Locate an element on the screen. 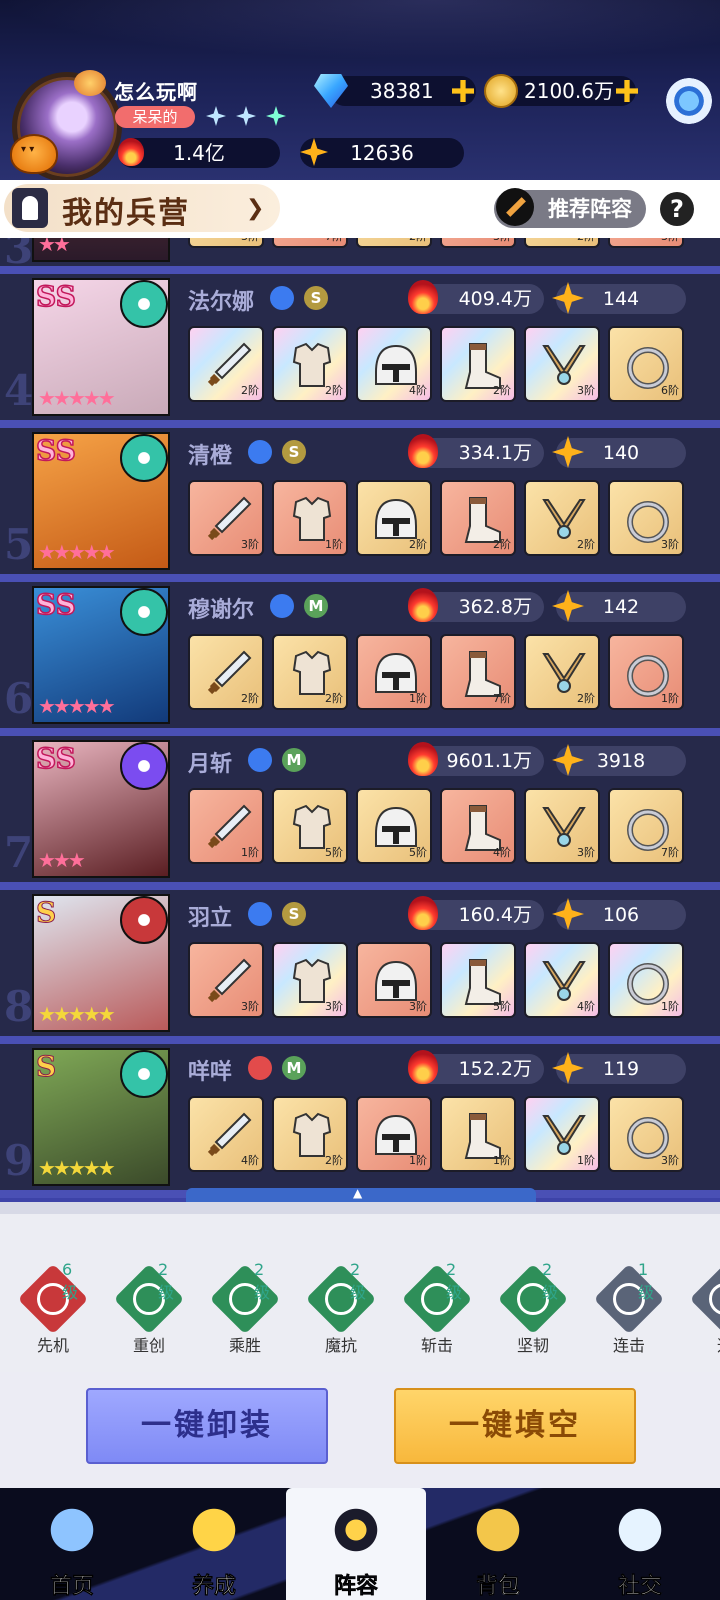  player-name: 怎么玩啊 is located at coordinates (156, 92).